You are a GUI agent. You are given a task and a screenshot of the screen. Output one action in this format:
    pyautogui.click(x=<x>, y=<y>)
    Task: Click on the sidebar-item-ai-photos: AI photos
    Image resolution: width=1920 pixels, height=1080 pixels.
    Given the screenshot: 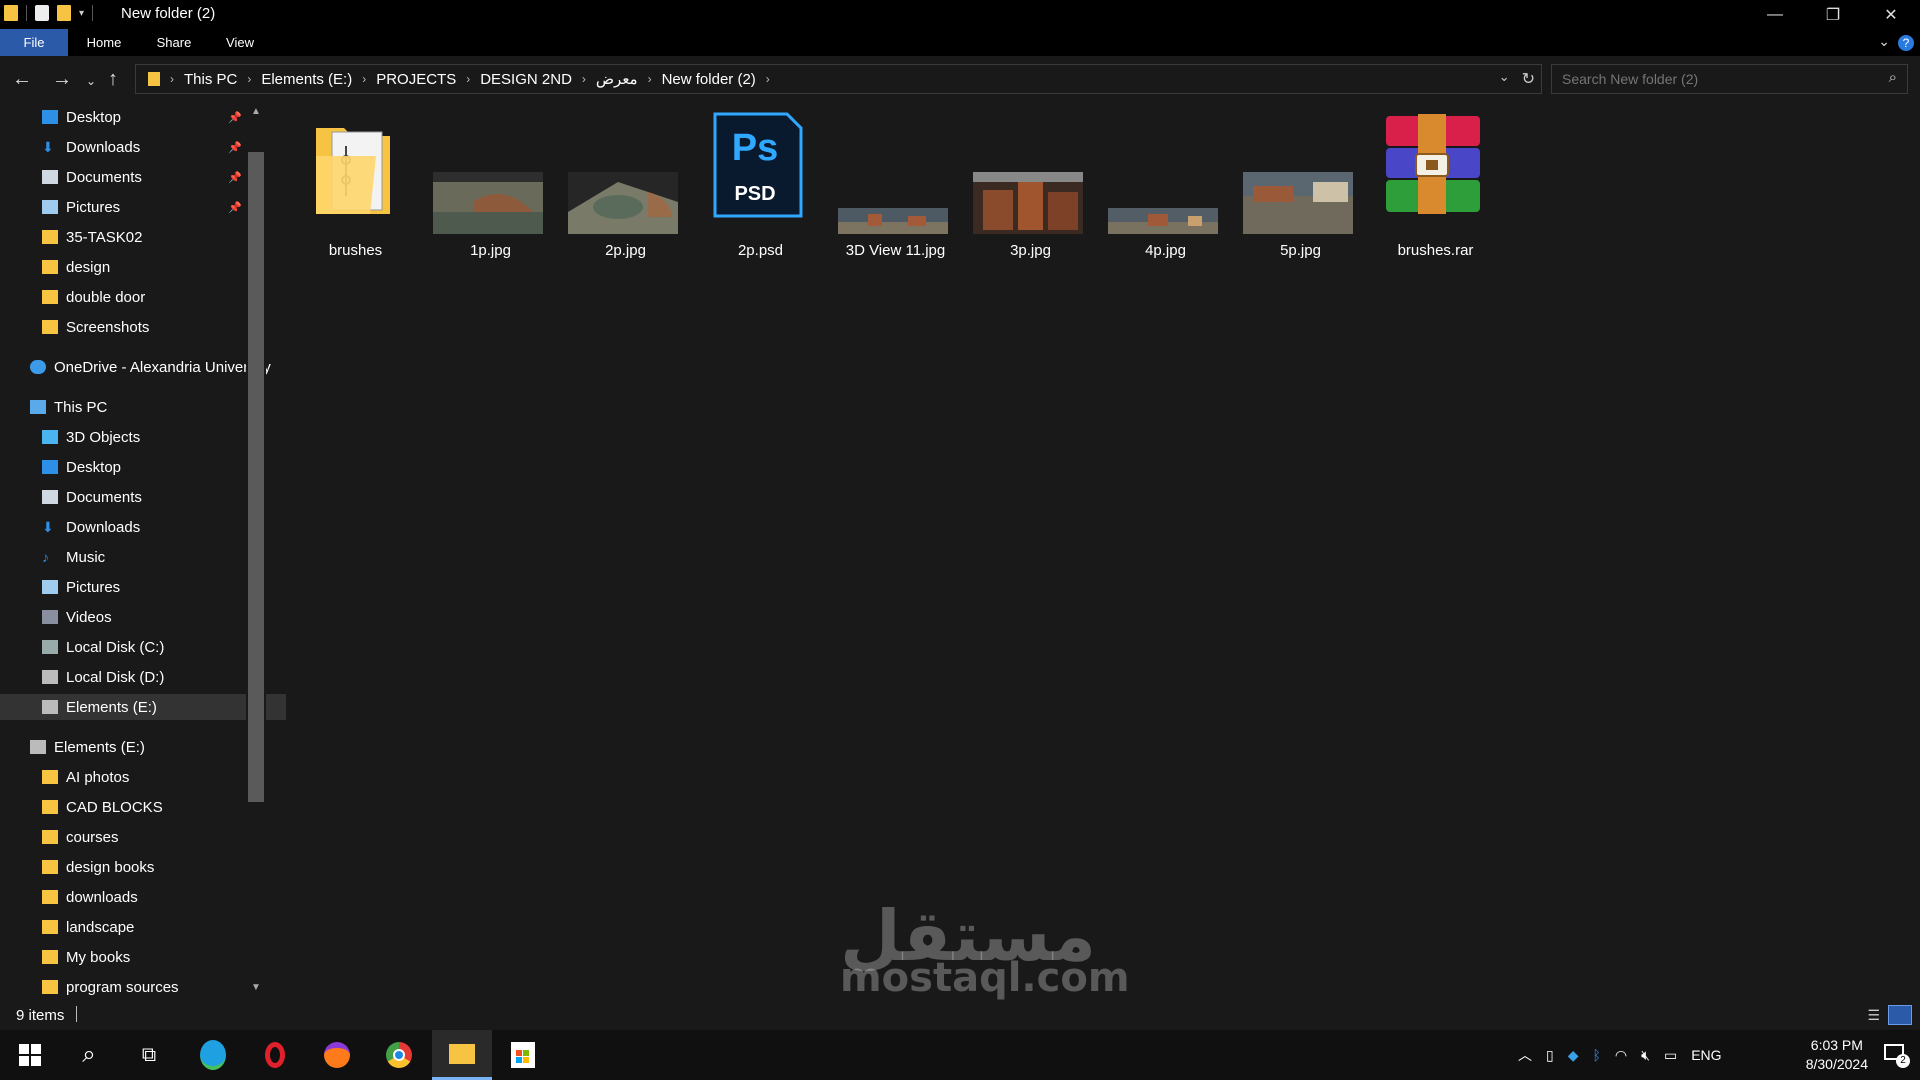 What is the action you would take?
    pyautogui.click(x=143, y=777)
    